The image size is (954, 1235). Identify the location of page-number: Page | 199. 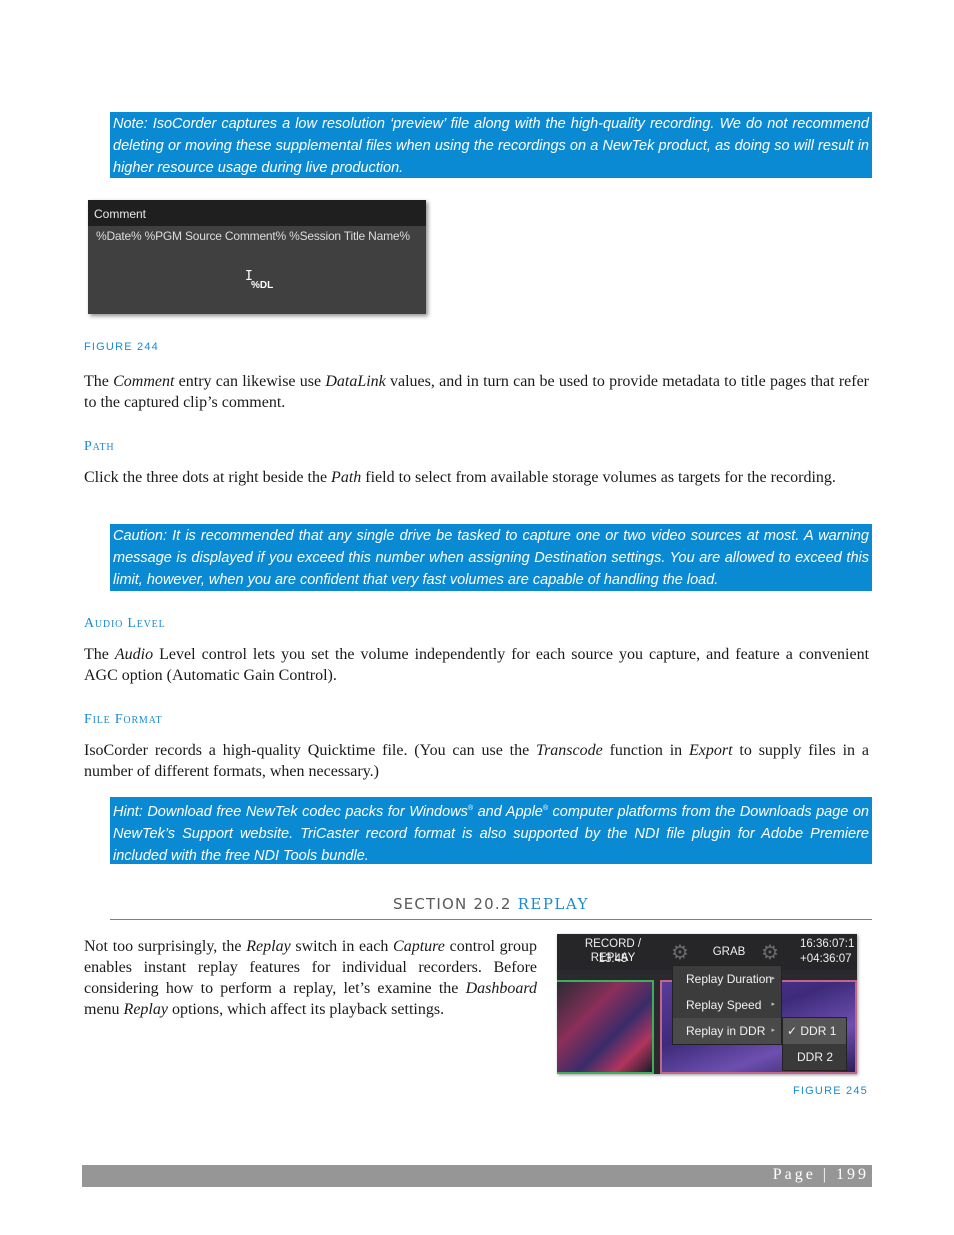
(820, 1174).